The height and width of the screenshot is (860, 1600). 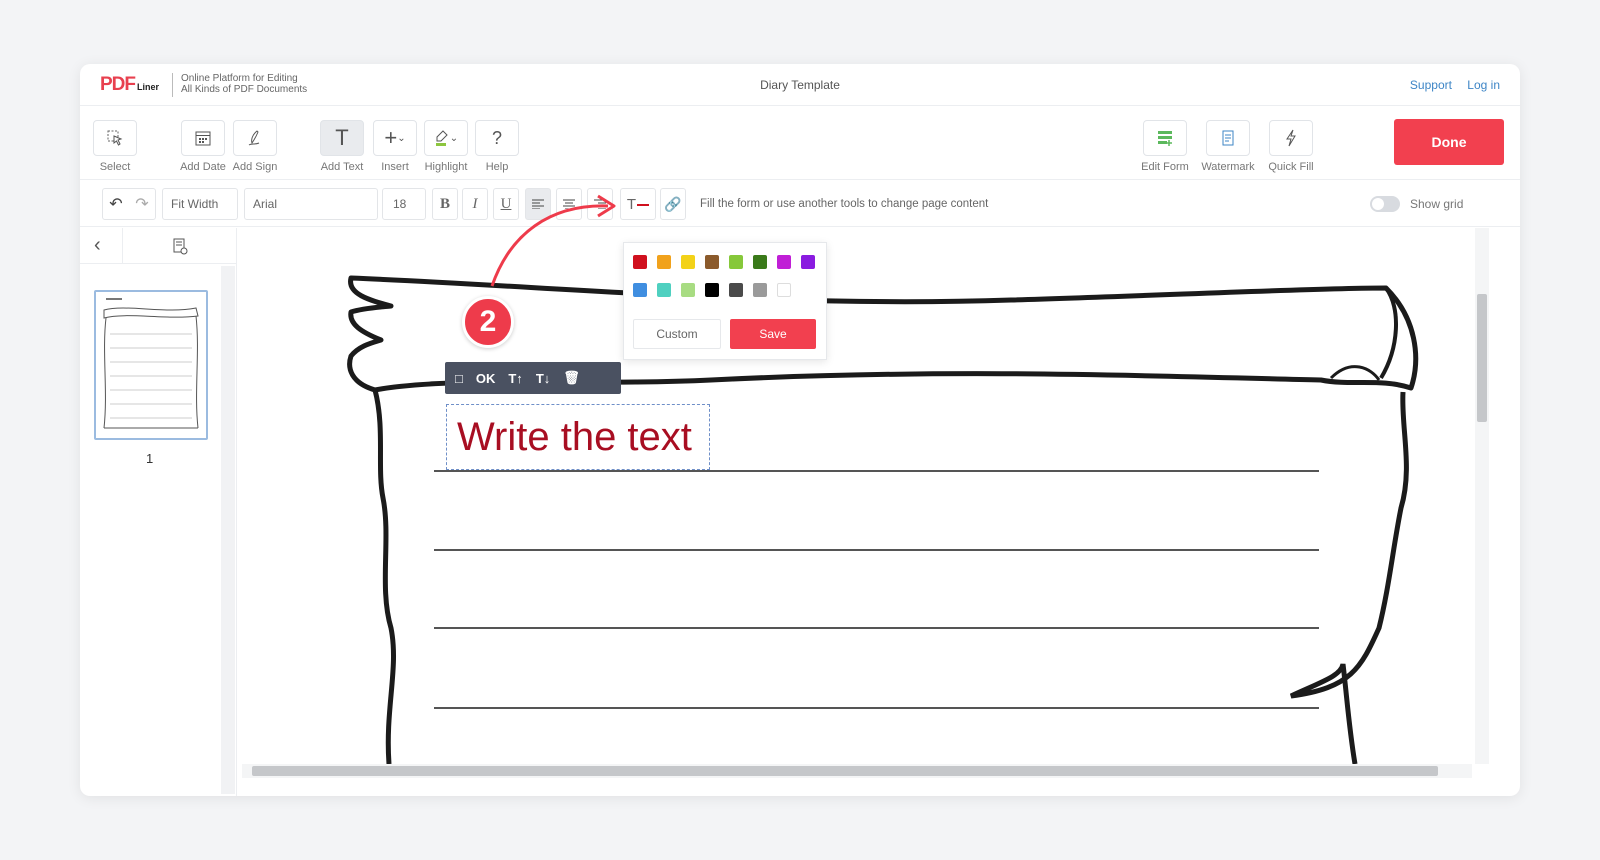 What do you see at coordinates (228, 530) in the screenshot?
I see `sidebar-scrollbar` at bounding box center [228, 530].